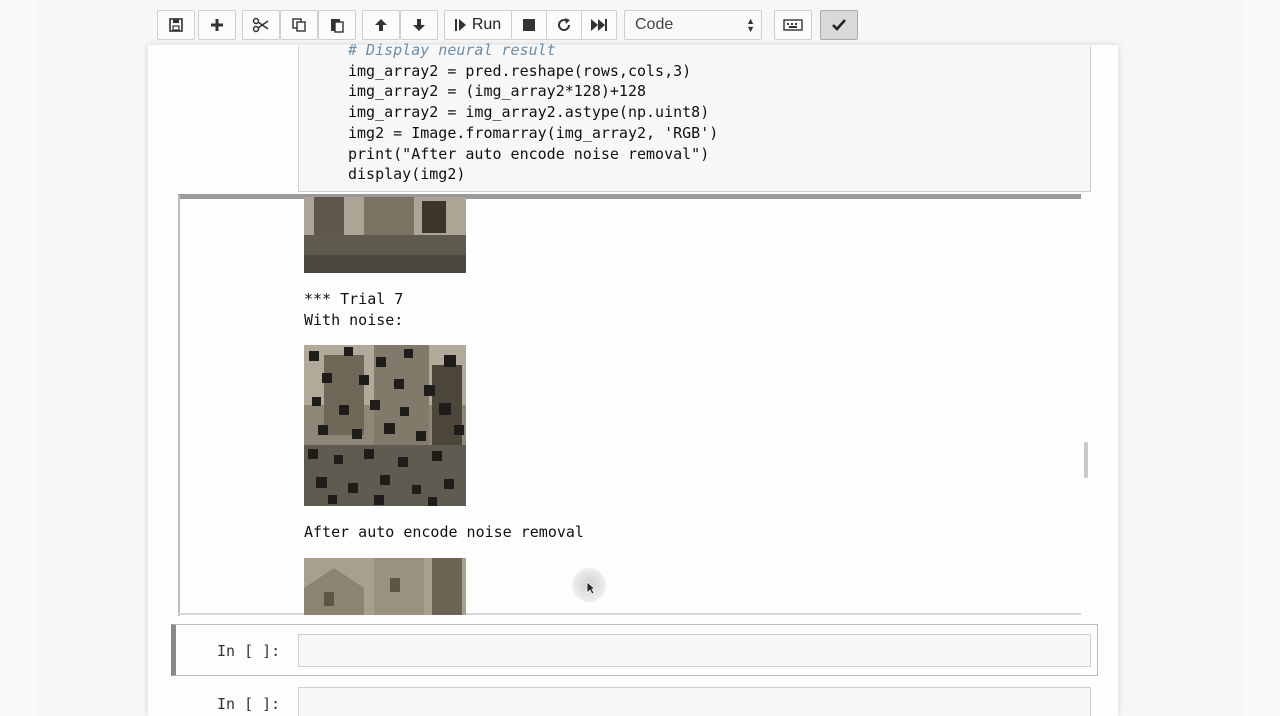  What do you see at coordinates (444, 532) in the screenshot?
I see `after-removal-label: After auto encode noise removal` at bounding box center [444, 532].